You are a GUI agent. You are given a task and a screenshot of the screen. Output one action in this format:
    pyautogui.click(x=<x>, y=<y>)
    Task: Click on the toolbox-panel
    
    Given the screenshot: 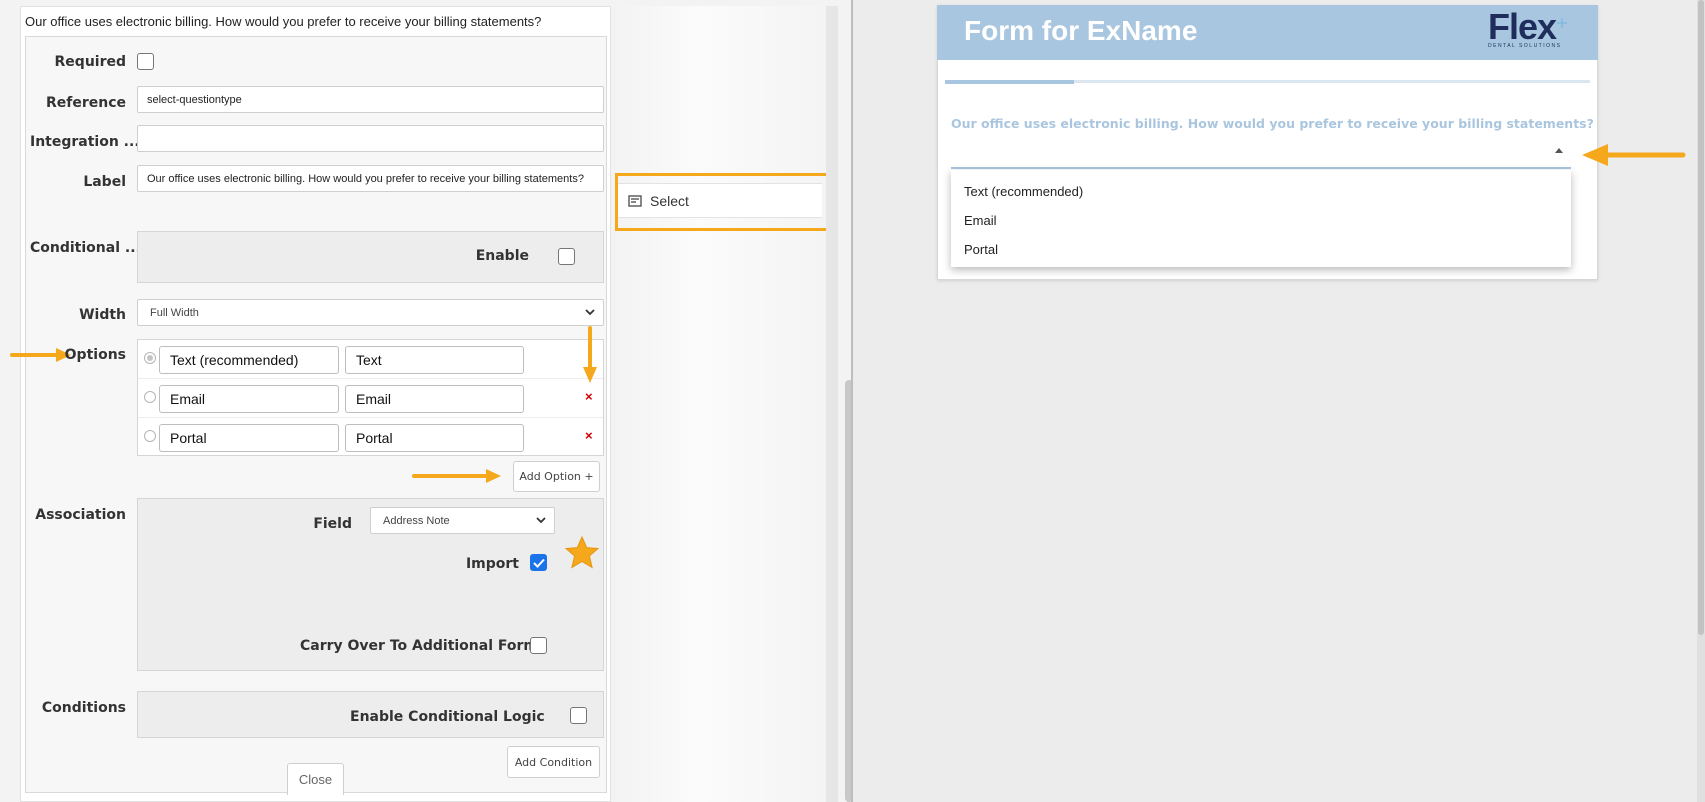 What is the action you would take?
    pyautogui.click(x=720, y=404)
    